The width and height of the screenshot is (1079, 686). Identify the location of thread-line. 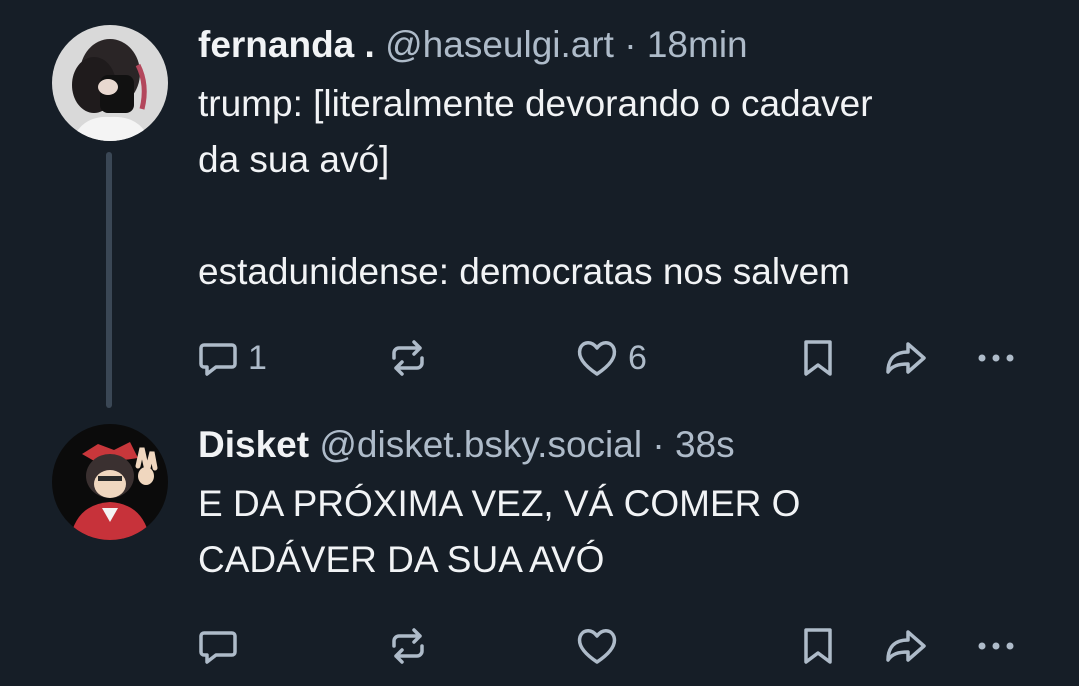
(109, 280).